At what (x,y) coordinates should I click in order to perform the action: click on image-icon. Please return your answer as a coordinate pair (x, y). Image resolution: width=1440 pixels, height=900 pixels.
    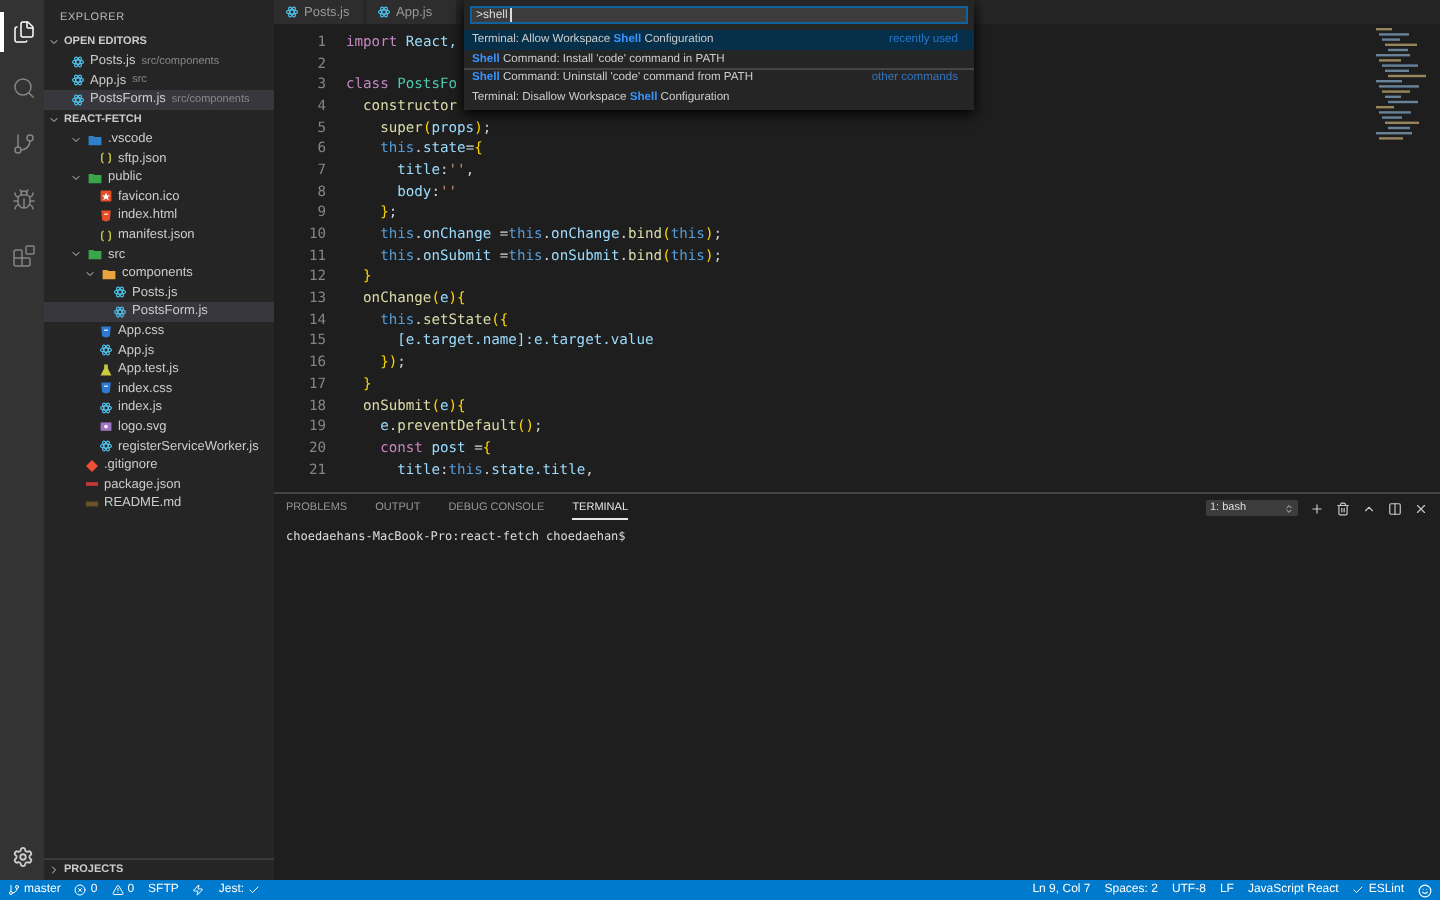
    Looking at the image, I should click on (106, 426).